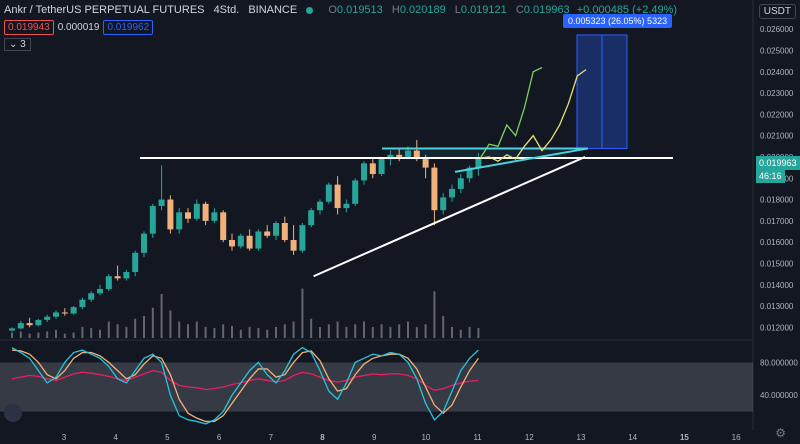 The image size is (800, 444). What do you see at coordinates (777, 327) in the screenshot?
I see `price-tick-label: 0.012000` at bounding box center [777, 327].